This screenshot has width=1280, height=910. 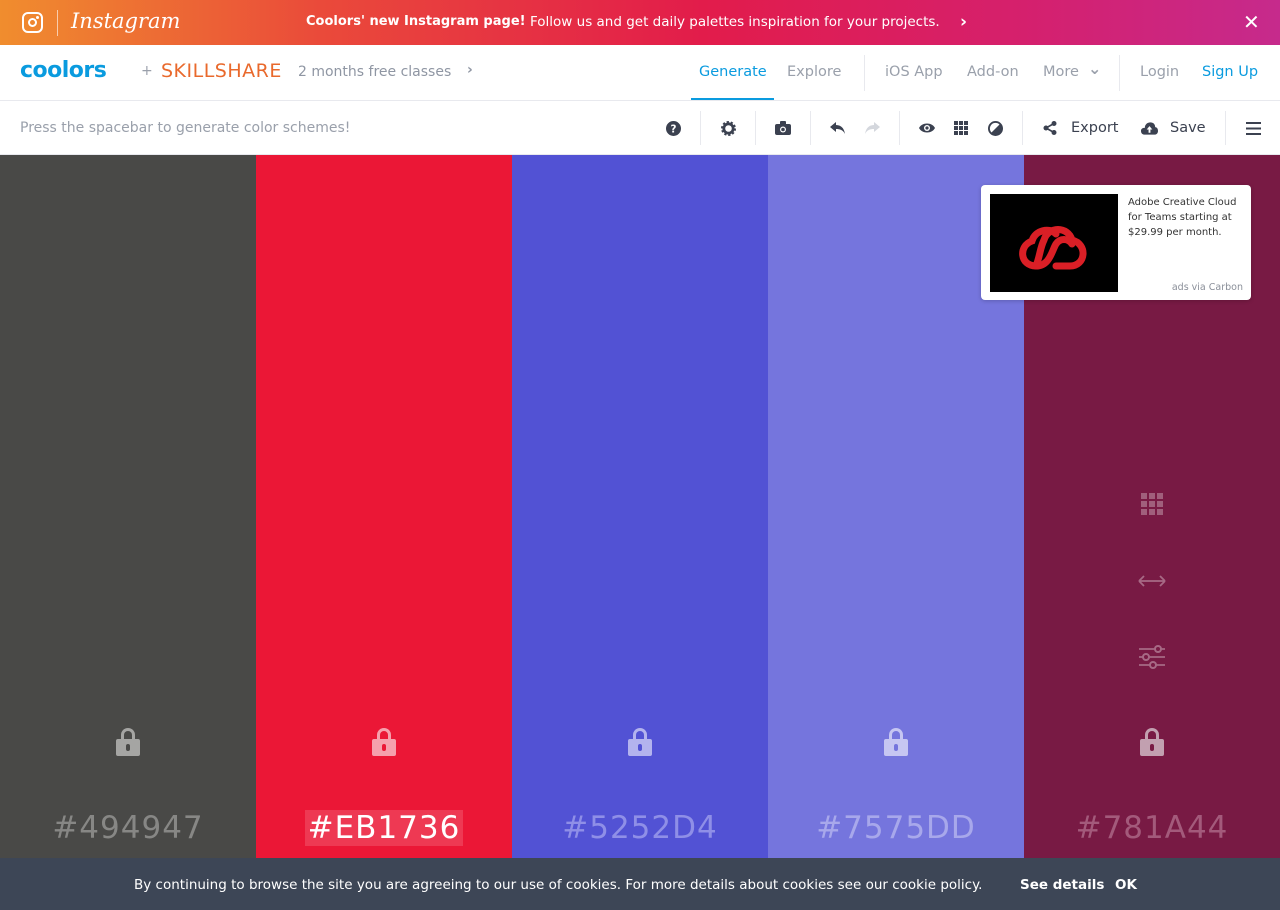 What do you see at coordinates (640, 828) in the screenshot?
I see `hex-code: #5252D4` at bounding box center [640, 828].